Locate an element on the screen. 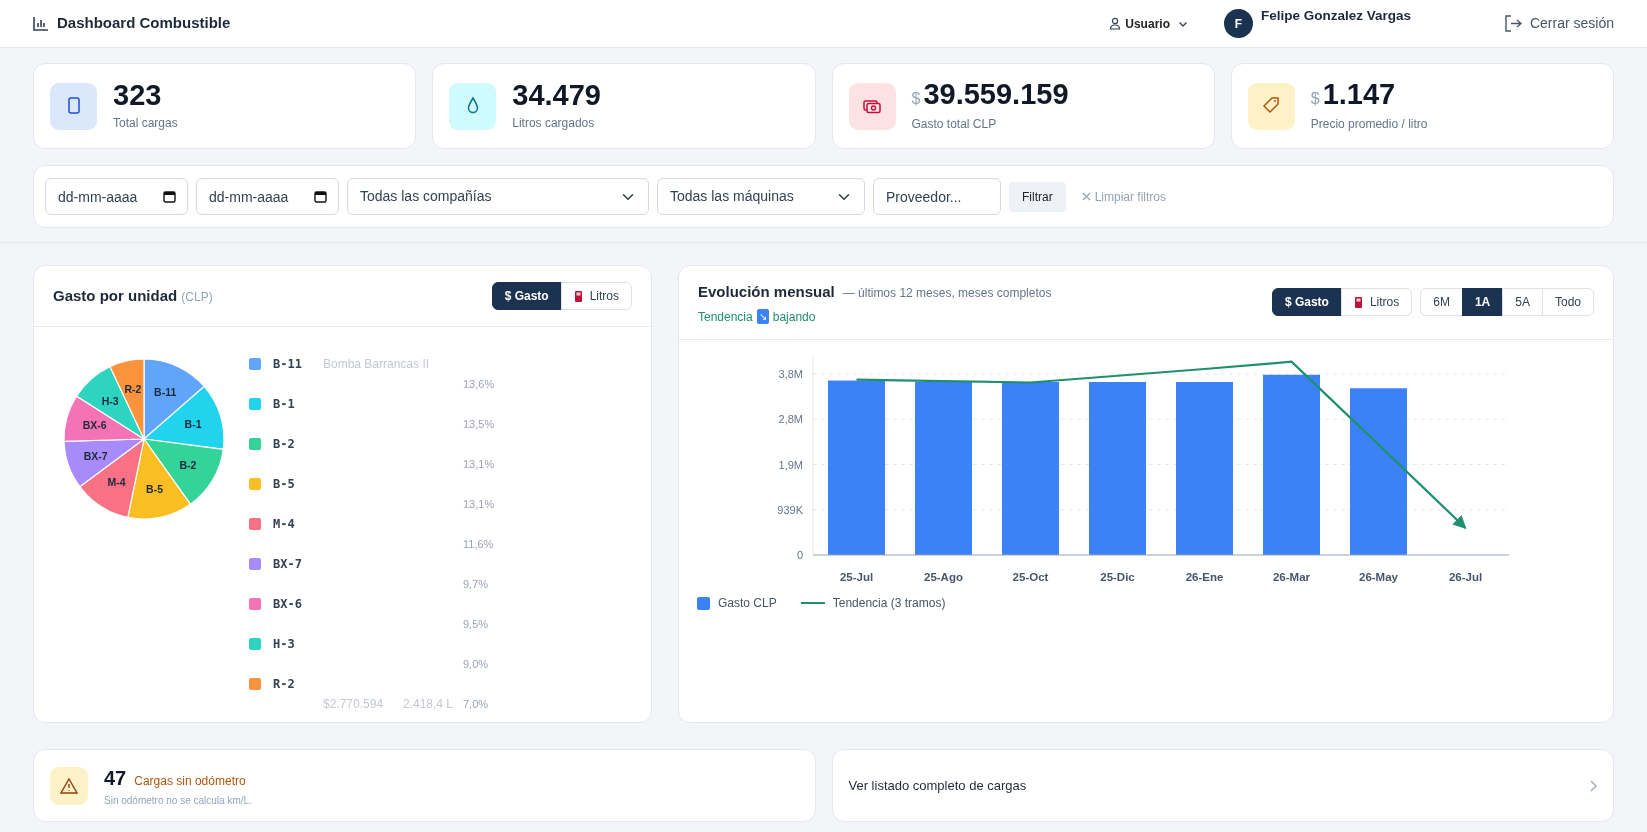 This screenshot has height=832, width=1647. unit-code: M-4 is located at coordinates (284, 524).